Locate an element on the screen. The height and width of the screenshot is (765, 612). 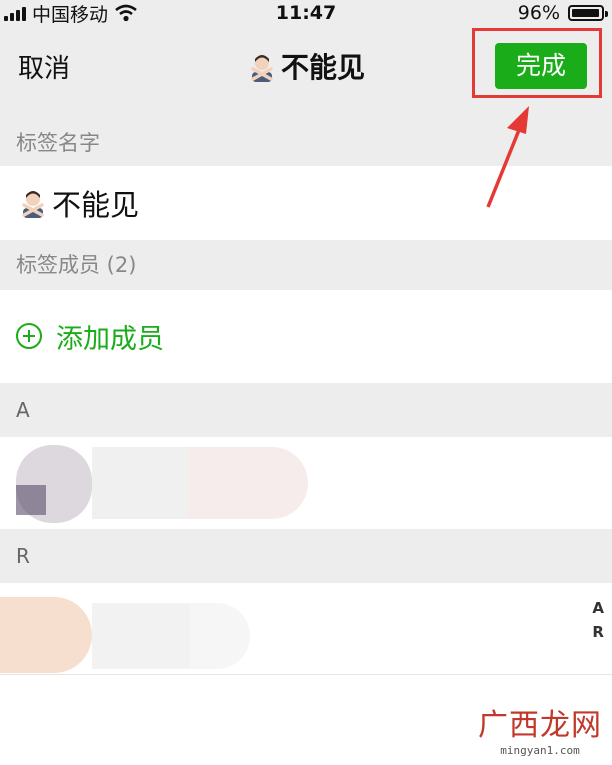
watermark-title: 广西龙网 is located at coordinates (540, 725).